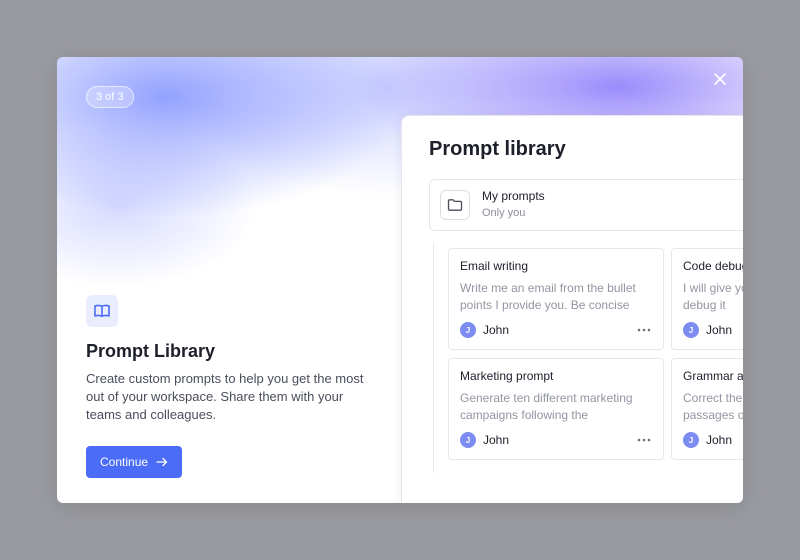 Image resolution: width=800 pixels, height=560 pixels. What do you see at coordinates (124, 462) in the screenshot?
I see `continue-label: Continue` at bounding box center [124, 462].